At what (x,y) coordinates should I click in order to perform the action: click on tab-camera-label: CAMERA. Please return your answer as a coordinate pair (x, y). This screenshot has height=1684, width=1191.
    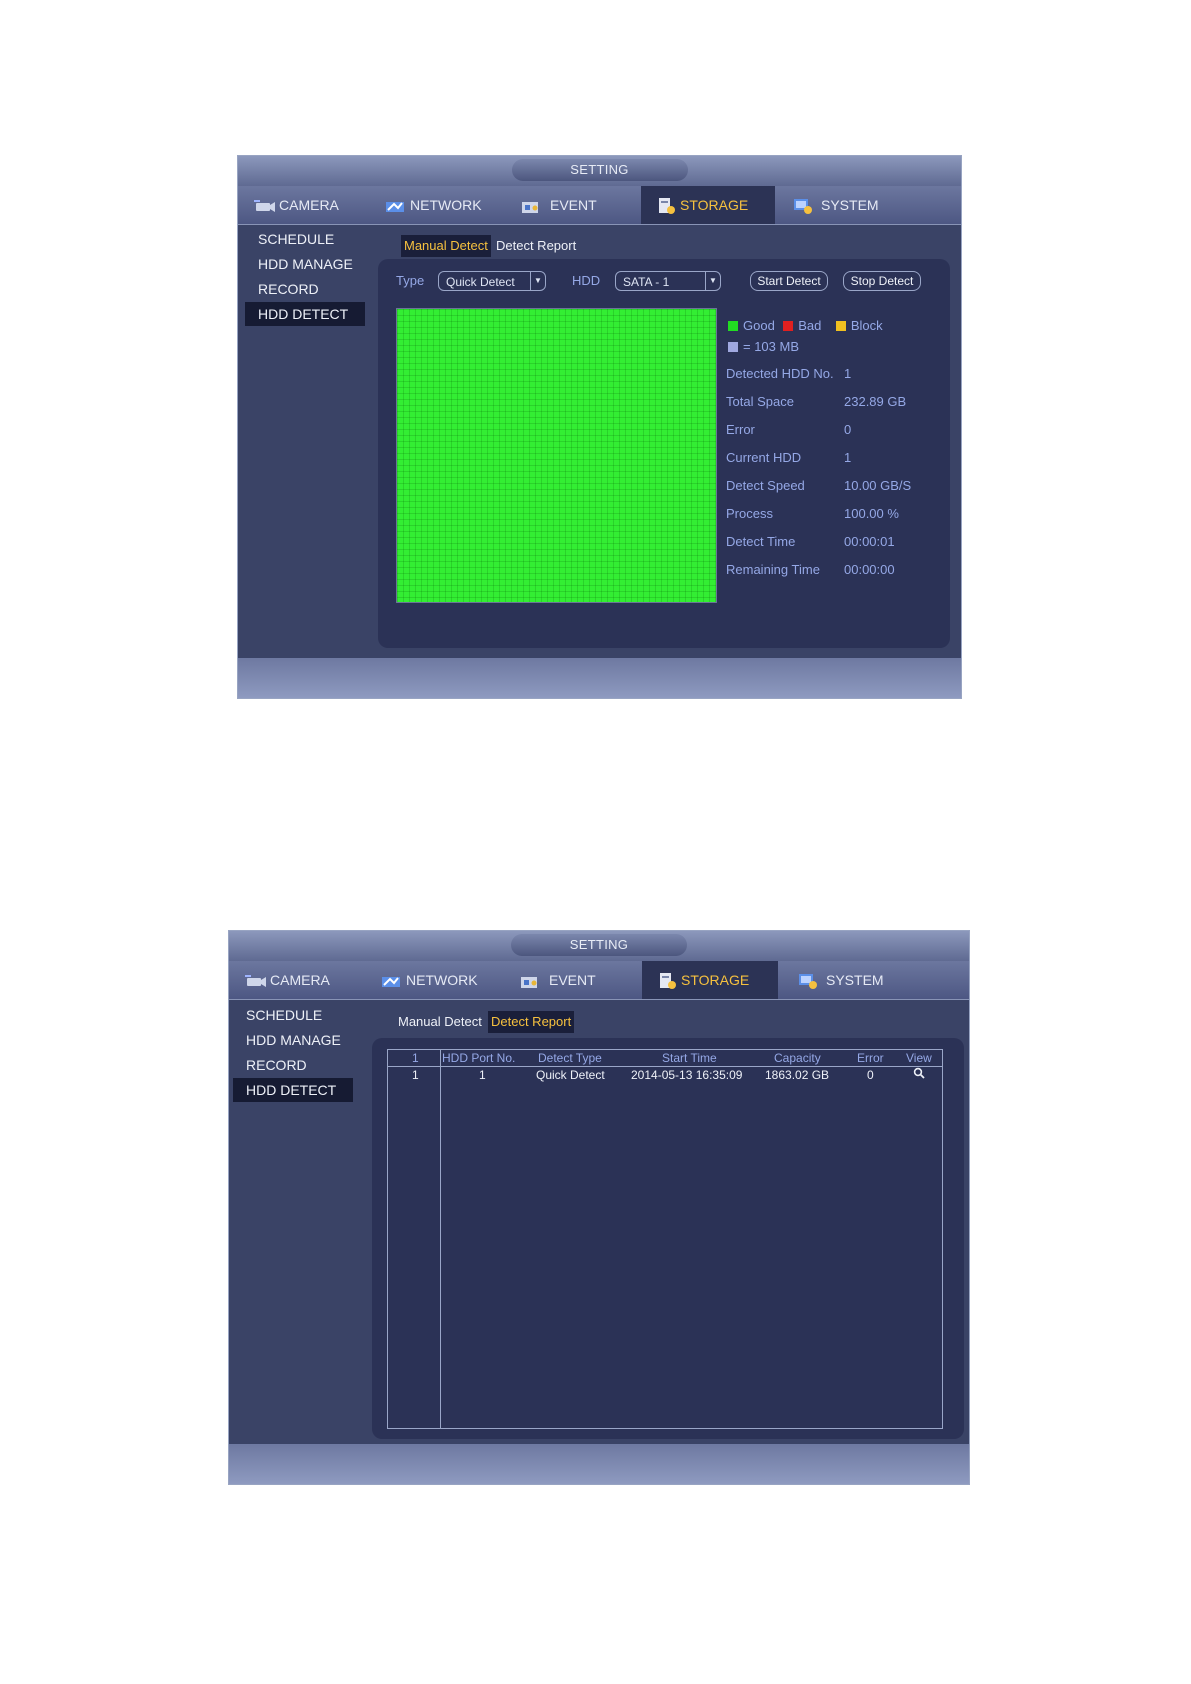
    Looking at the image, I should click on (300, 980).